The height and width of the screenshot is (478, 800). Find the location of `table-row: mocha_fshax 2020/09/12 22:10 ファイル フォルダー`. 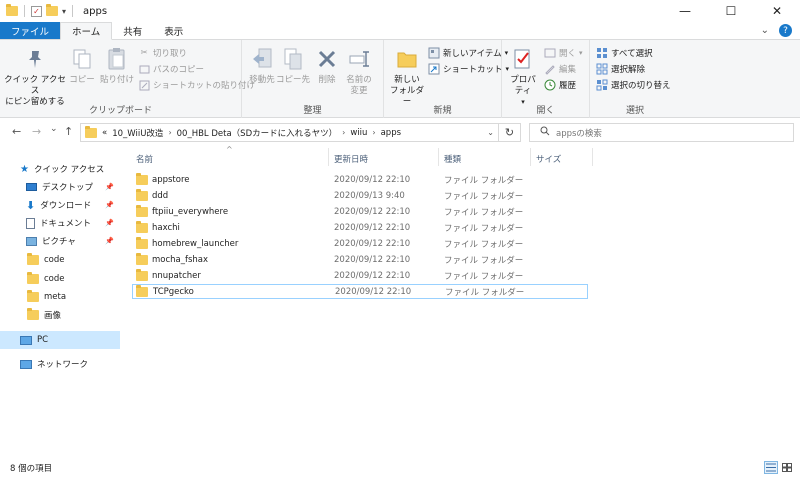

table-row: mocha_fshax 2020/09/12 22:10 ファイル フォルダー is located at coordinates (360, 259).